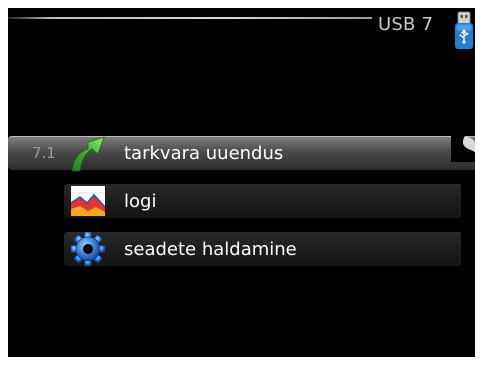 This screenshot has height=365, width=483. Describe the element at coordinates (88, 201) in the screenshot. I see `log-chart-icon` at that location.